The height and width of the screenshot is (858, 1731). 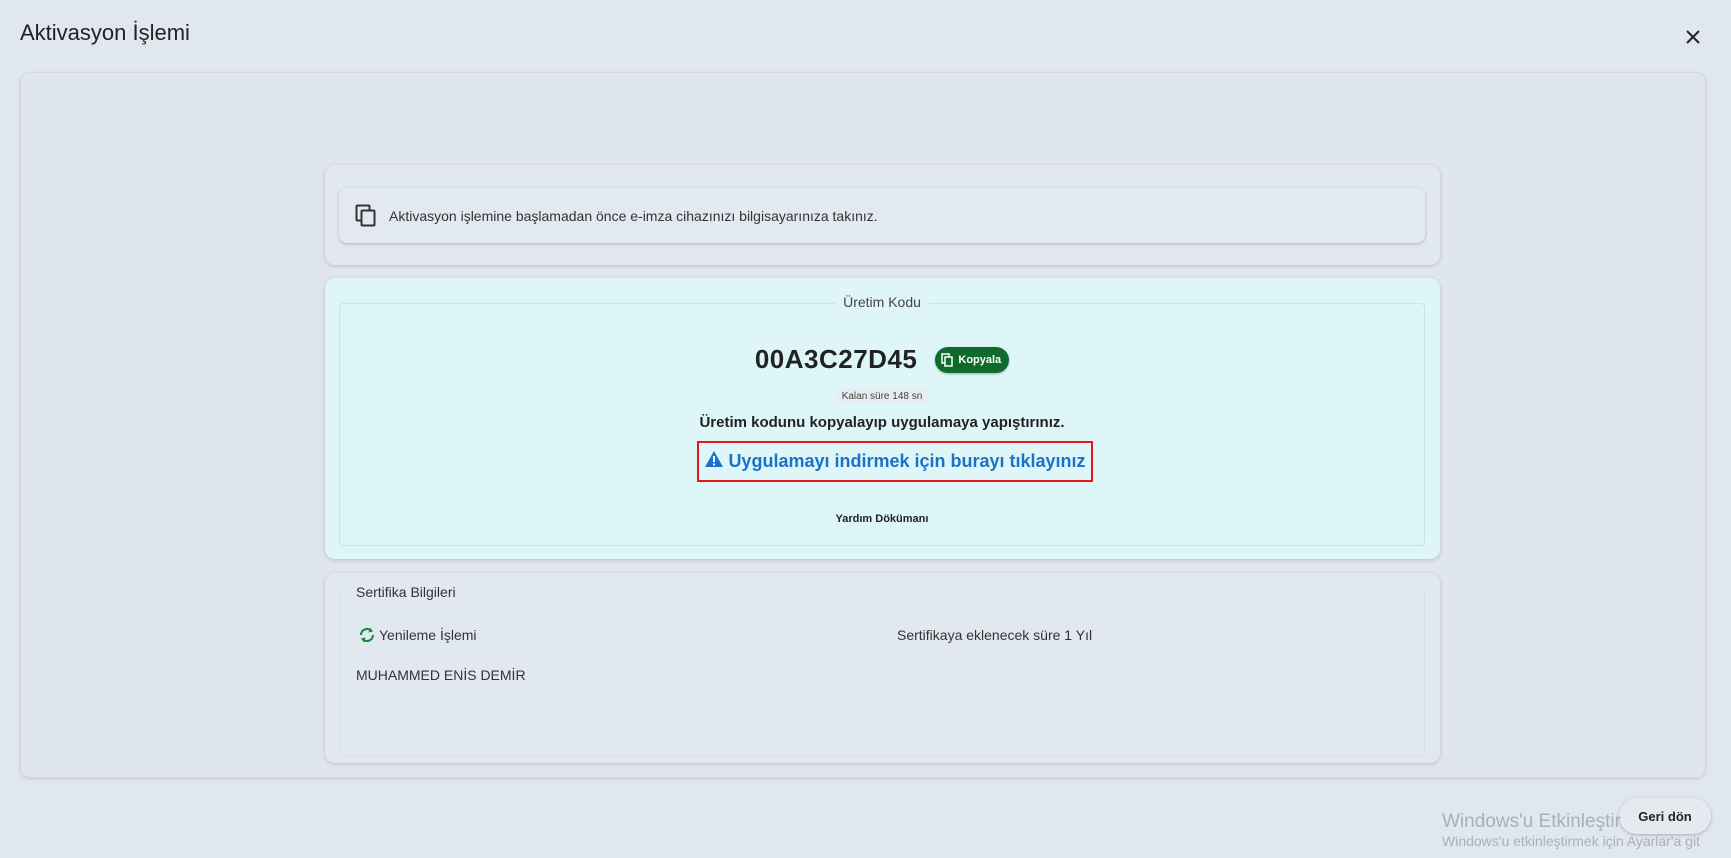 I want to click on warning-icon, so click(x=714, y=458).